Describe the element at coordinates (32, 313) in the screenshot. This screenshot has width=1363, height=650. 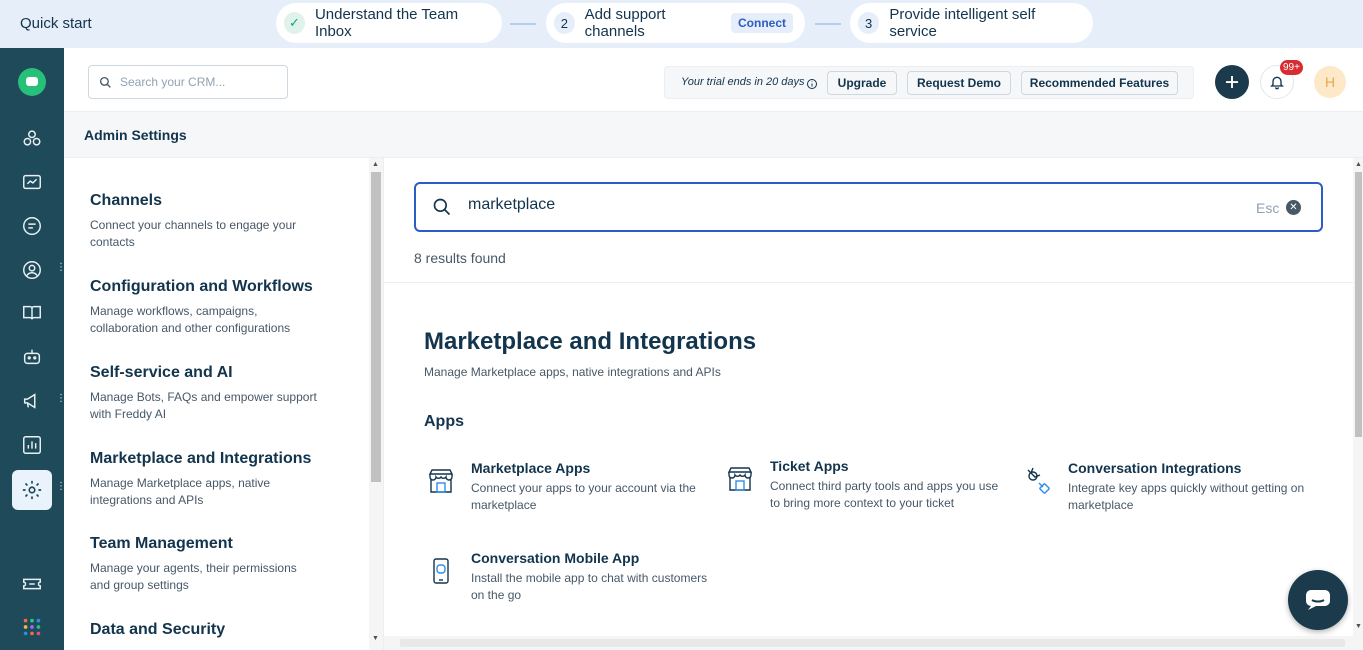
I see `knowledge-base-icon` at that location.